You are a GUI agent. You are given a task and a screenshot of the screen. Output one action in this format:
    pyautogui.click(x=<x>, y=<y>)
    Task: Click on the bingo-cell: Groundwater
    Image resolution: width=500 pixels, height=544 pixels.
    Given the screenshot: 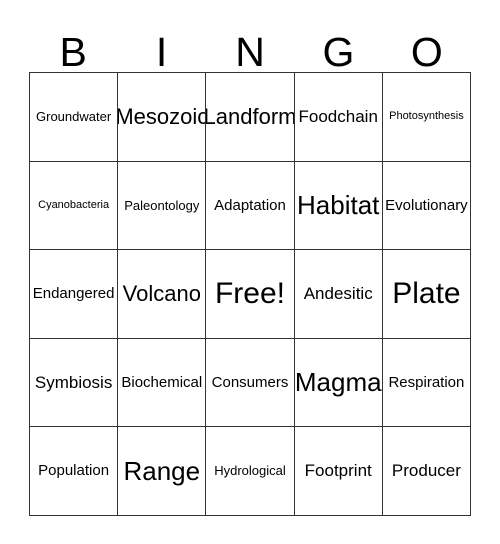 What is the action you would take?
    pyautogui.click(x=74, y=117)
    